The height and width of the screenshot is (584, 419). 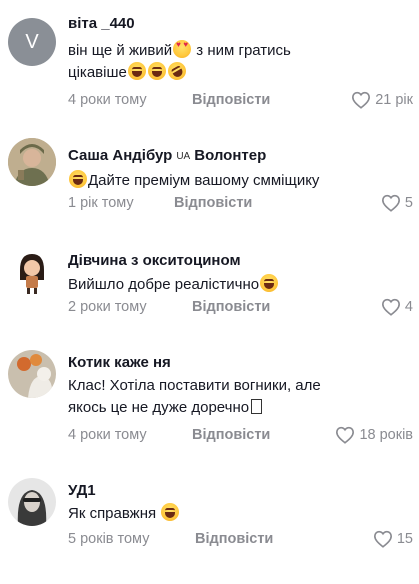 I want to click on comment-timestamp: 1 рік тому, so click(x=101, y=203).